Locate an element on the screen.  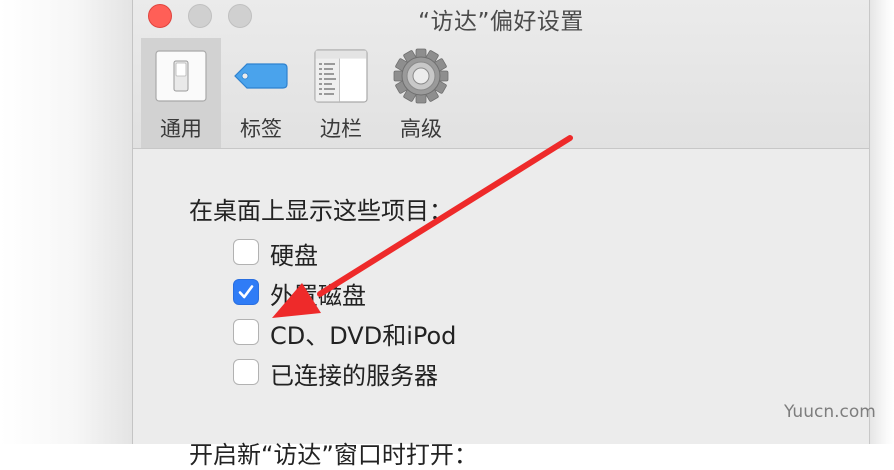
window-title: “访达”偏好设置 is located at coordinates (501, 22).